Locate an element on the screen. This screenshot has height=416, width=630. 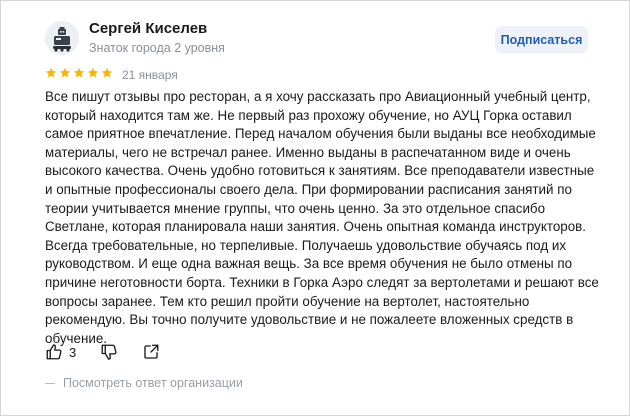
subscribe-button: Подписаться is located at coordinates (541, 39).